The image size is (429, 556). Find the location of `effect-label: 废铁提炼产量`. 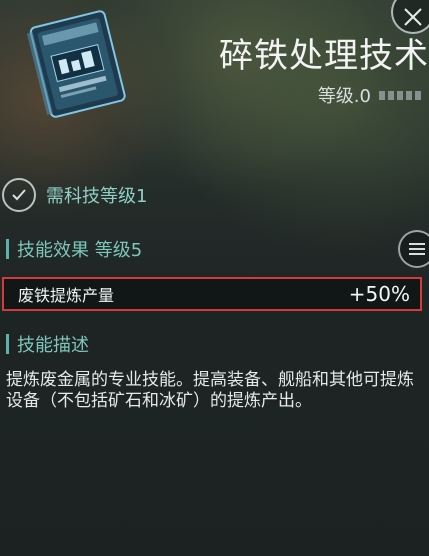

effect-label: 废铁提炼产量 is located at coordinates (66, 295).